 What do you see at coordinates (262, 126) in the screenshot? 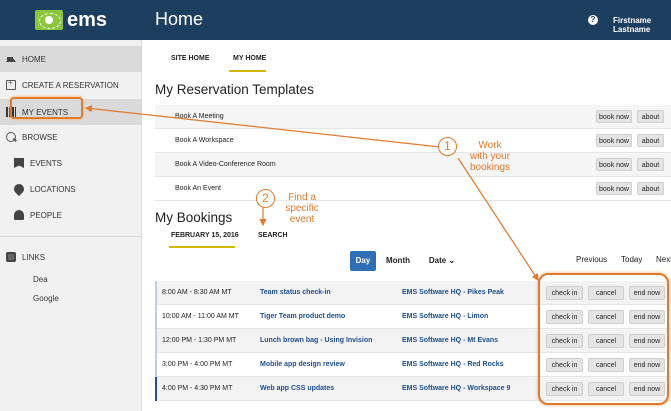
I see `arrow-to-my-events` at bounding box center [262, 126].